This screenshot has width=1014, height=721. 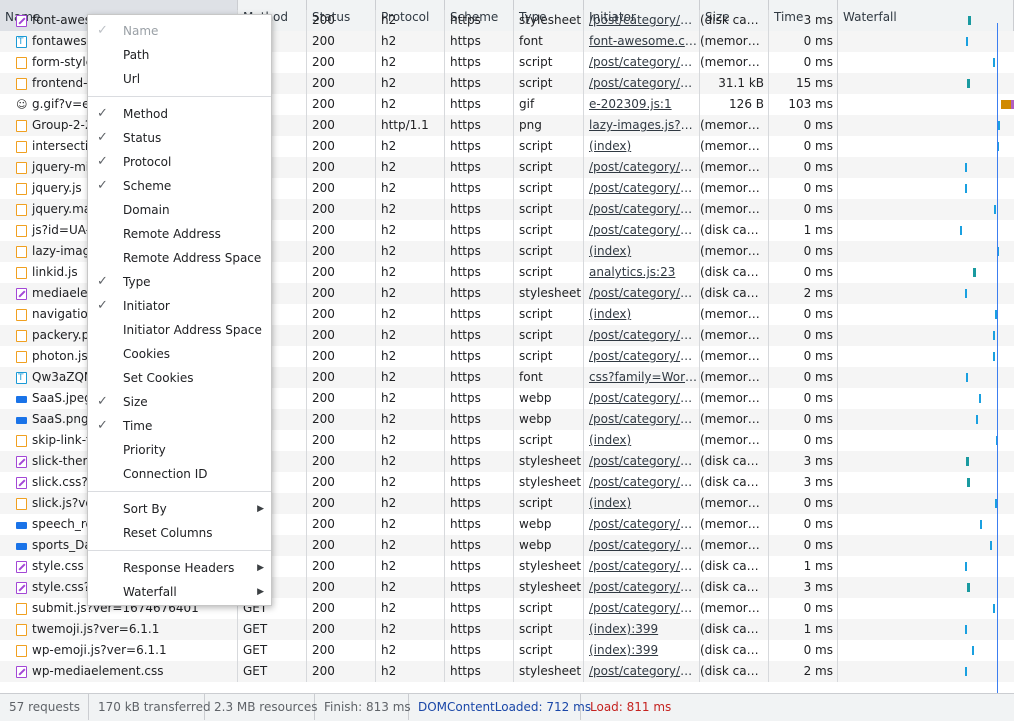 I want to click on menu-item-connection-id: Connection ID, so click(x=179, y=474).